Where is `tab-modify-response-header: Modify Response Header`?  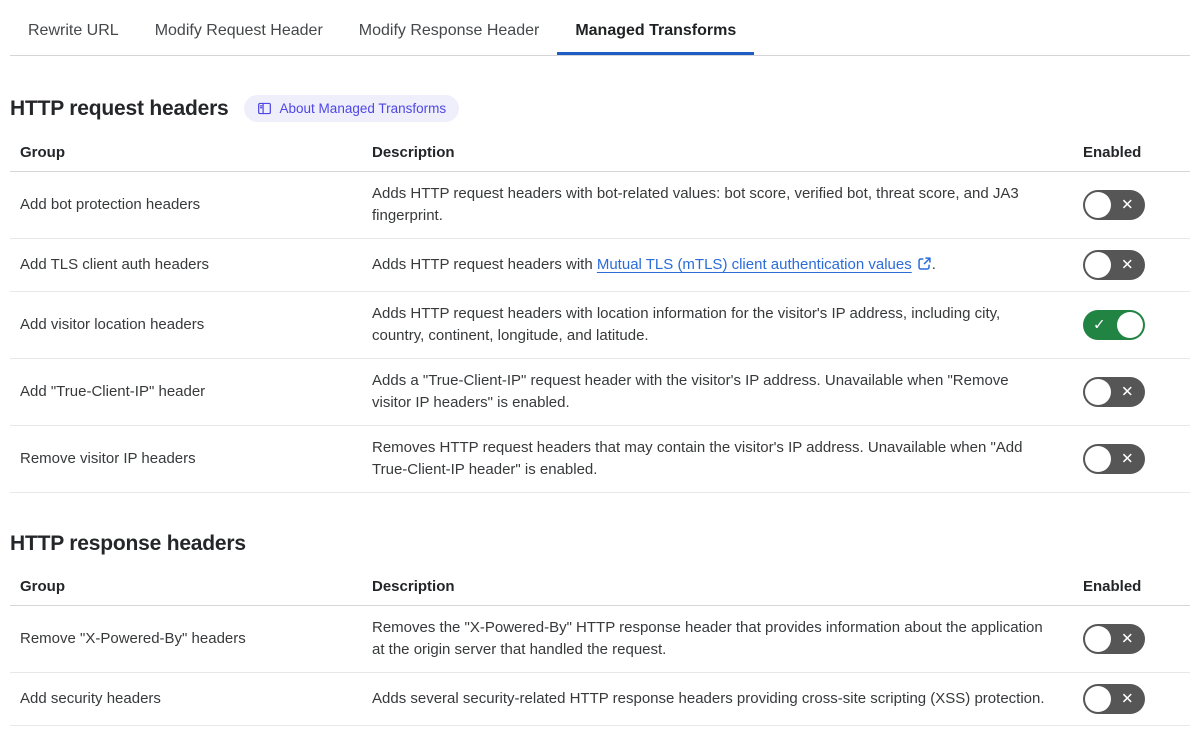 tab-modify-response-header: Modify Response Header is located at coordinates (449, 31).